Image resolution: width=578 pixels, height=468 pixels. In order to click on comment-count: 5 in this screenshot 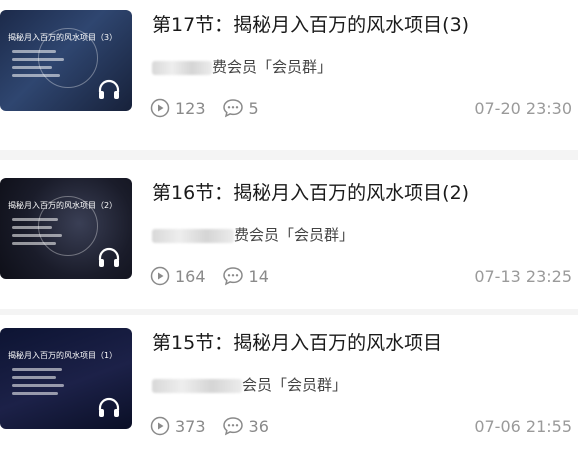, I will do `click(240, 108)`.